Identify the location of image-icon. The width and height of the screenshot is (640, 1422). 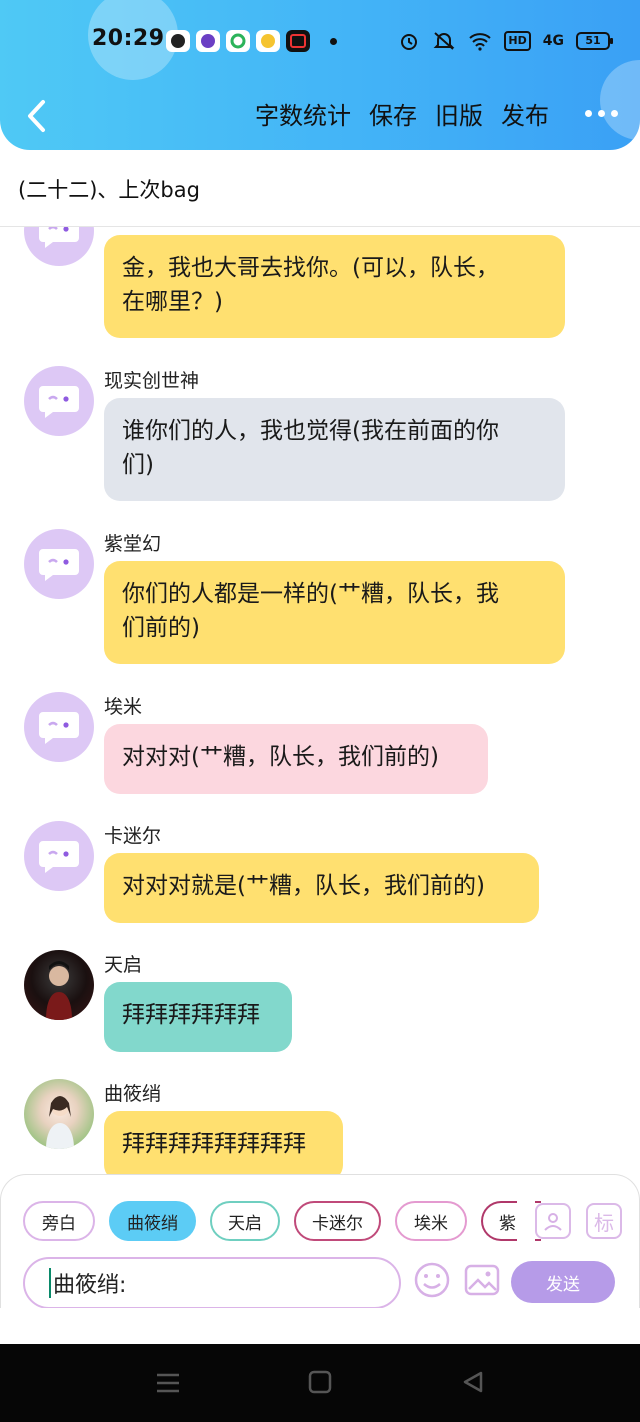
(482, 1280).